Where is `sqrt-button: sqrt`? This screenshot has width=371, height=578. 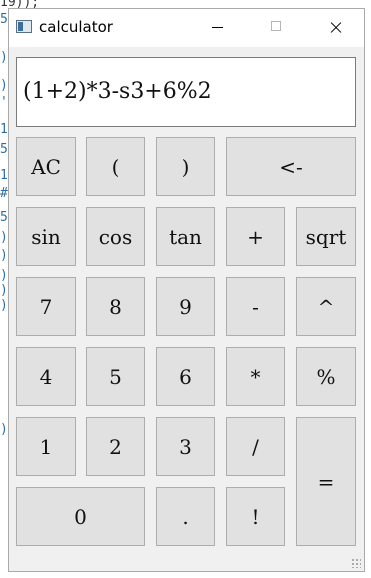
sqrt-button: sqrt is located at coordinates (326, 236).